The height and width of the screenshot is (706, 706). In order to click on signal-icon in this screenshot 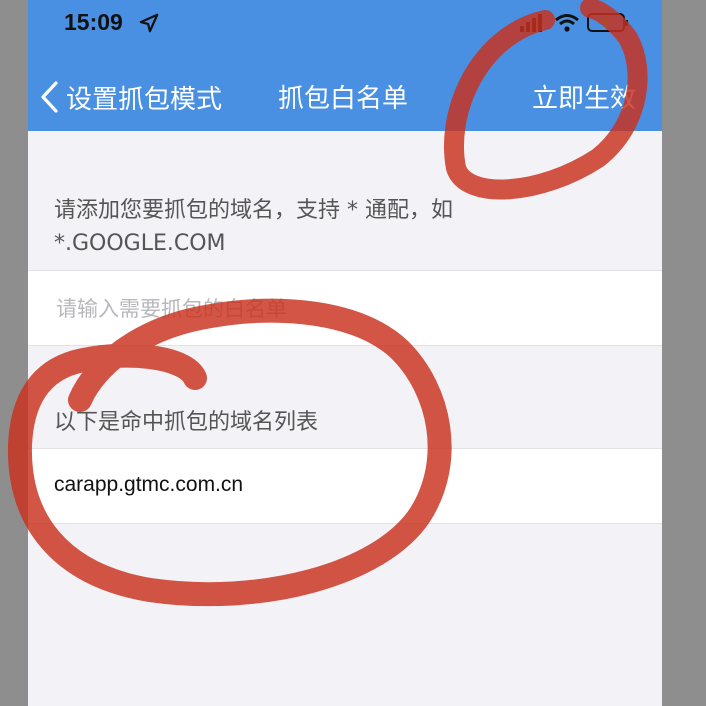, I will do `click(531, 23)`.